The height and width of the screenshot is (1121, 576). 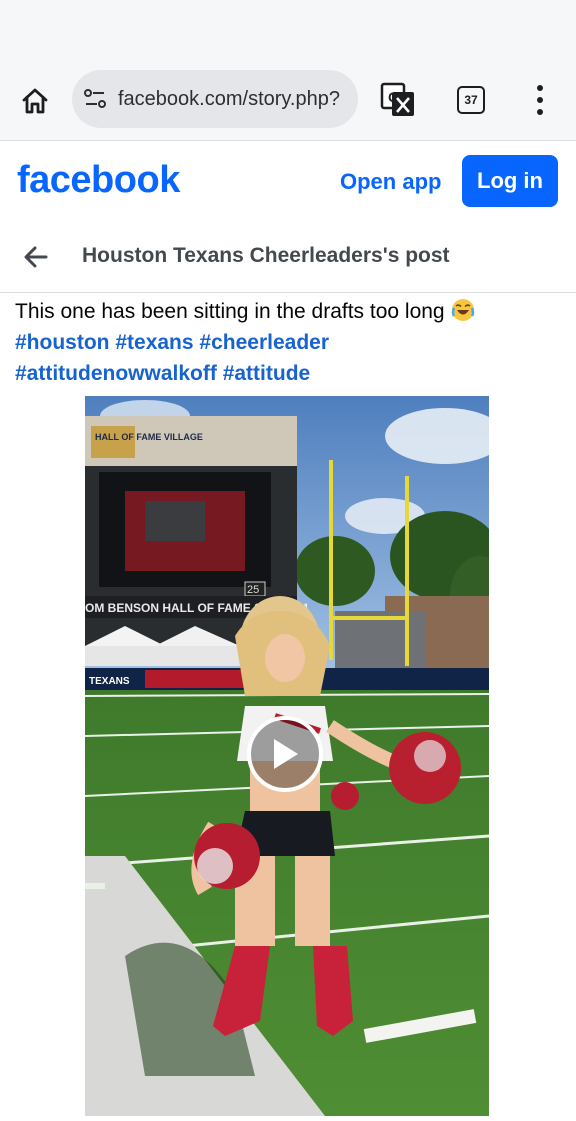 I want to click on svg-text: G, so click(x=393, y=97).